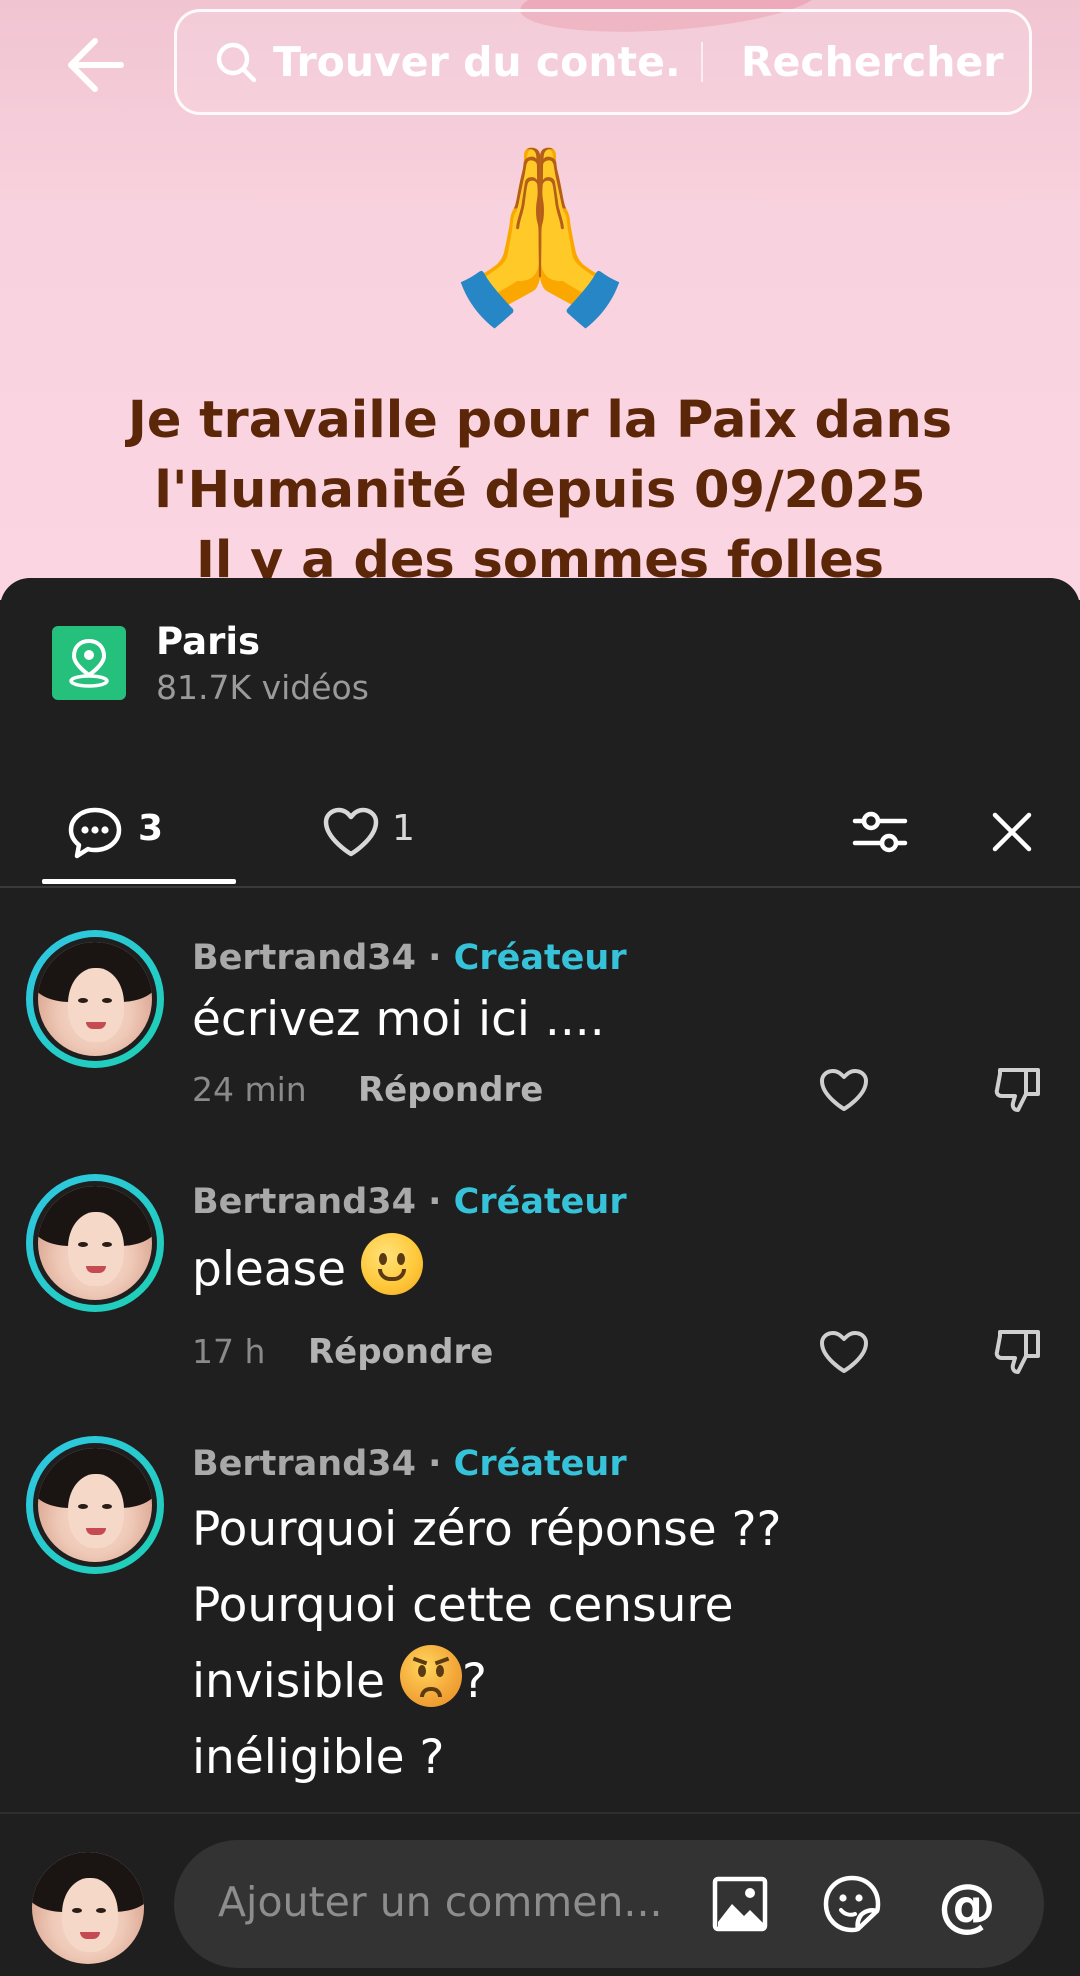 This screenshot has height=1976, width=1080. What do you see at coordinates (88, 1908) in the screenshot?
I see `current-user-avatar` at bounding box center [88, 1908].